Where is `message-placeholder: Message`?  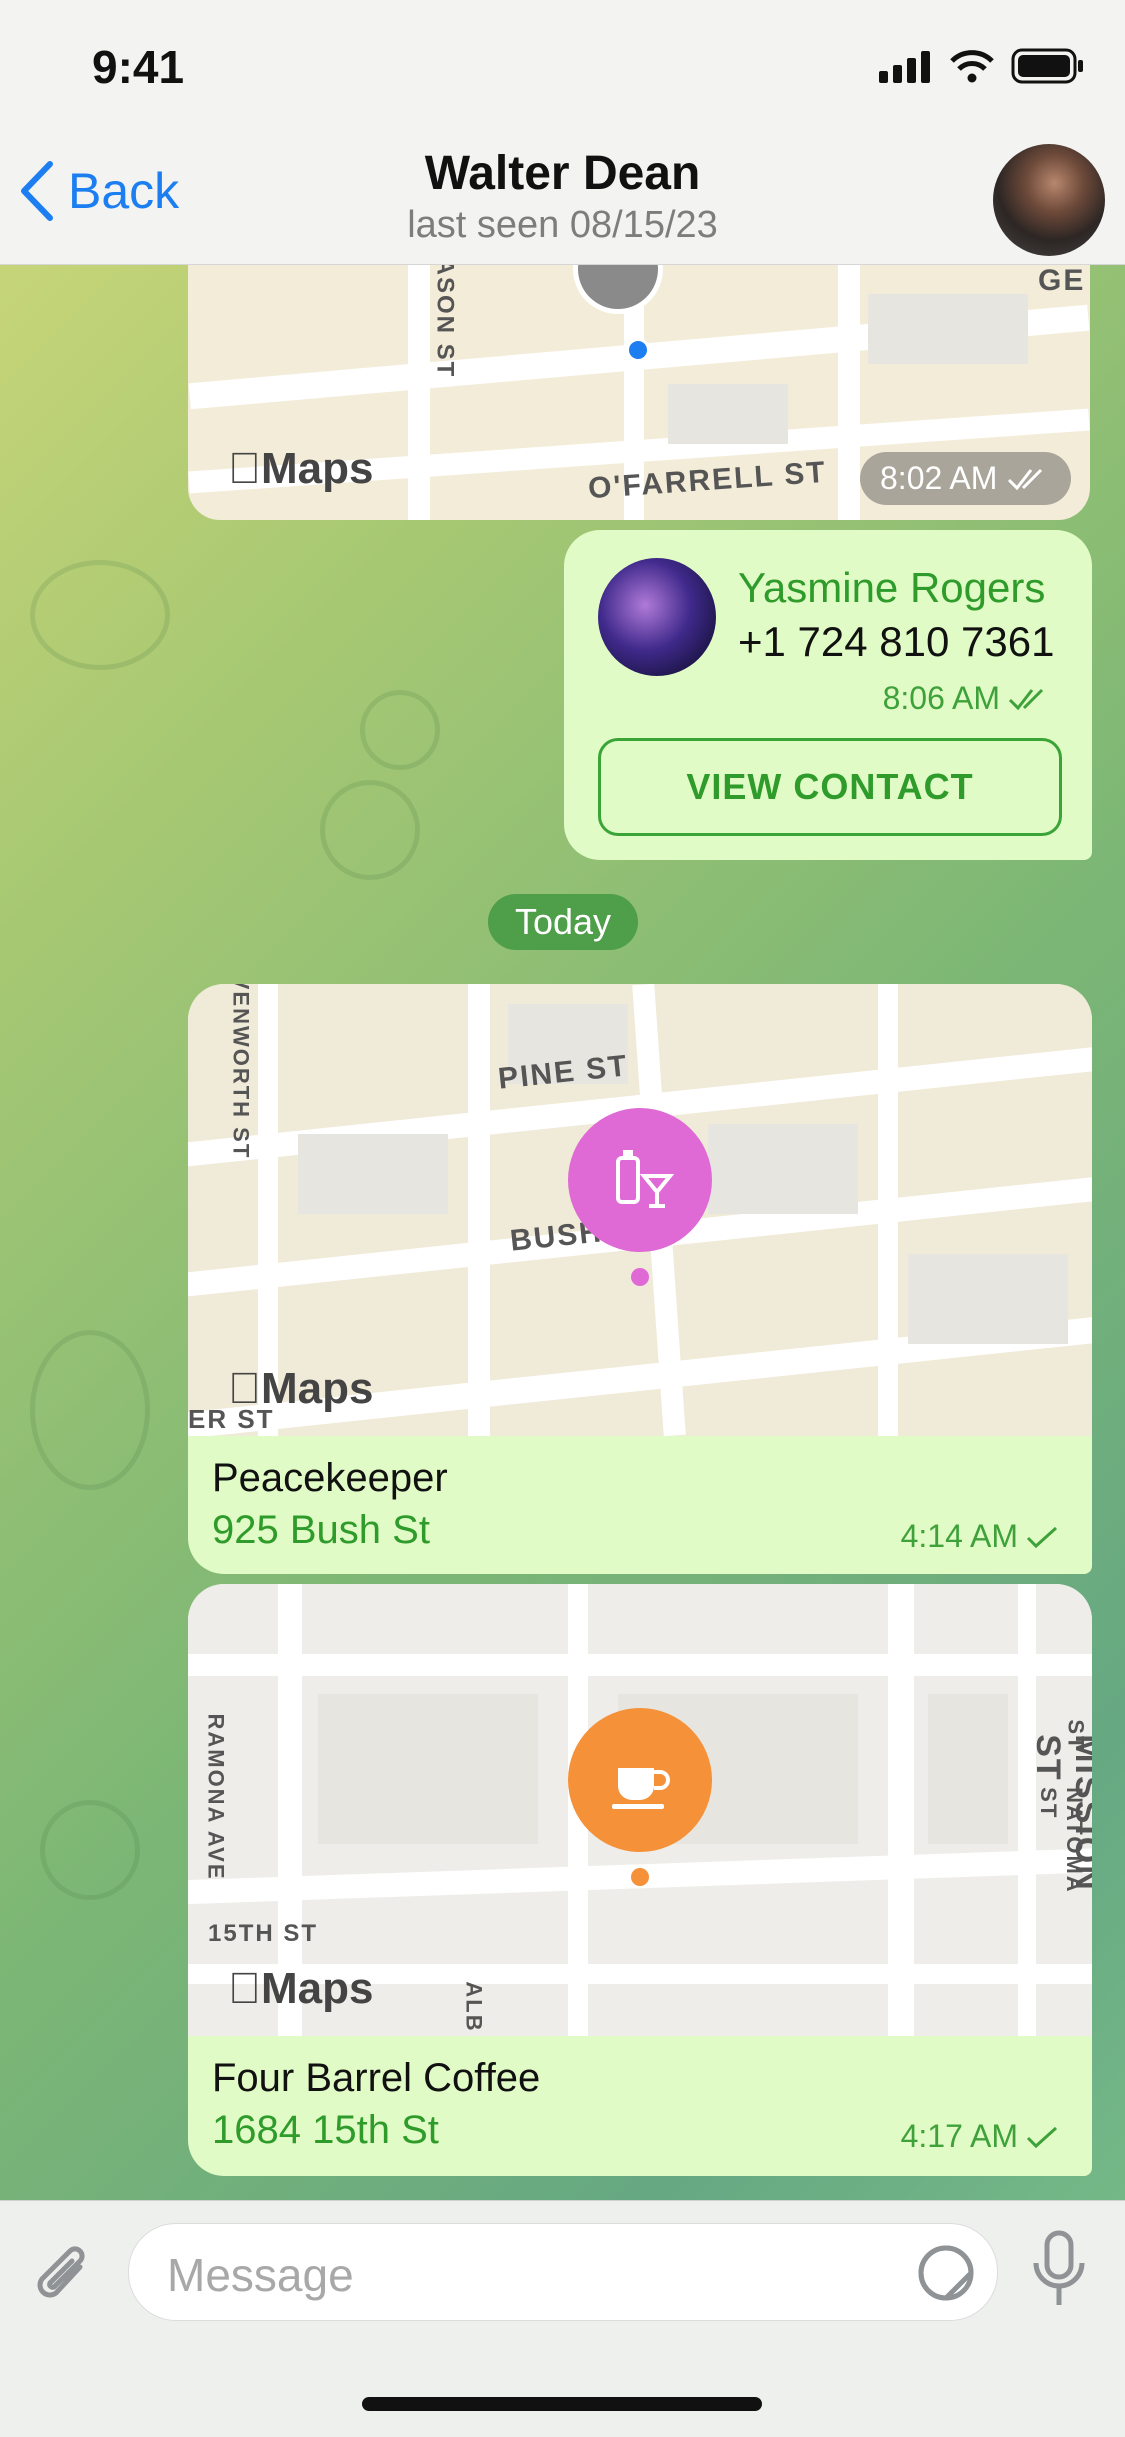
message-placeholder: Message is located at coordinates (260, 2275).